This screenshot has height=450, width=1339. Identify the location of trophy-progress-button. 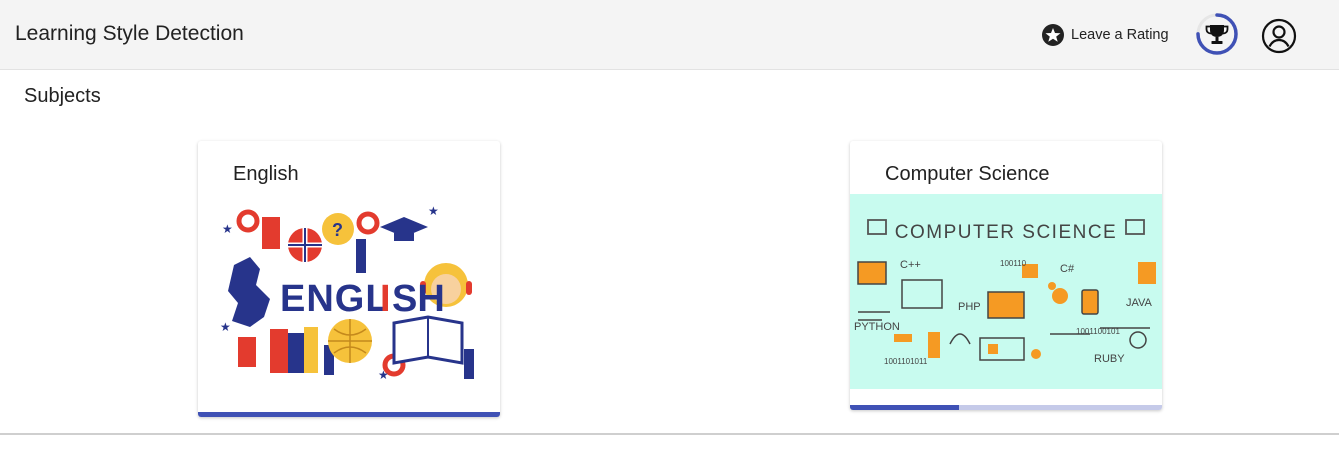
(1217, 34).